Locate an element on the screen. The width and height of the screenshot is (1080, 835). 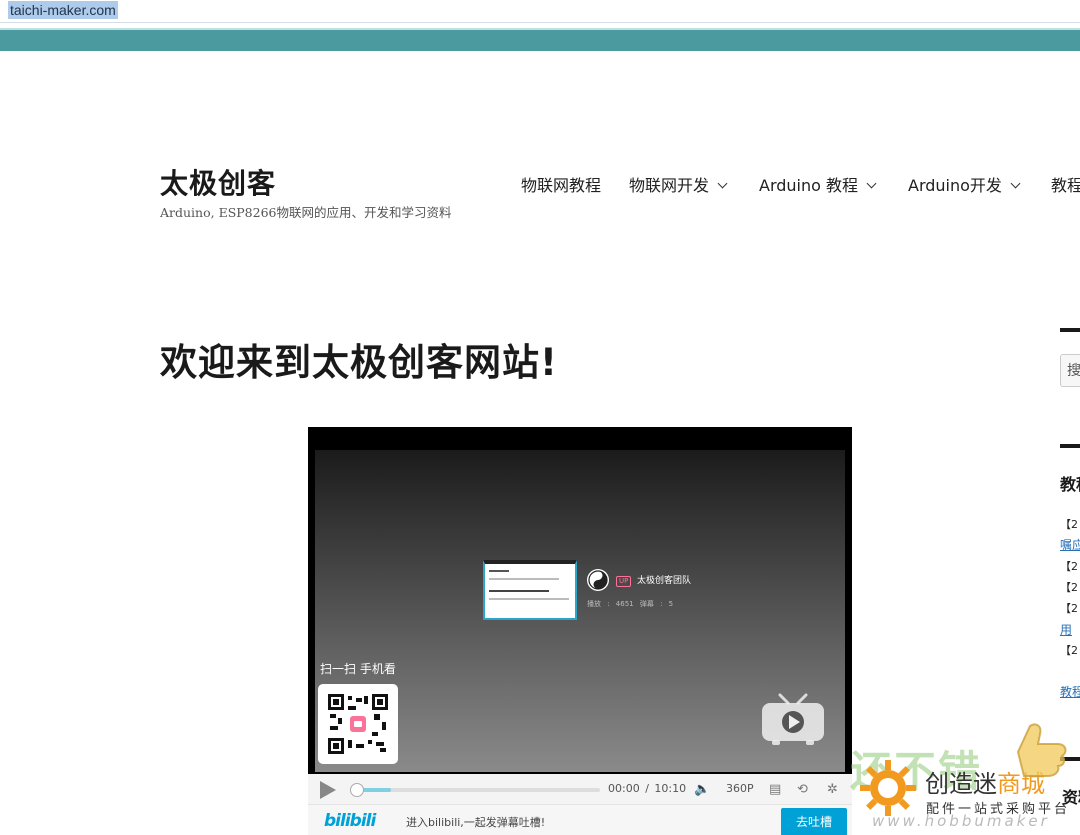
thumbs-up-icon is located at coordinates (1041, 750).